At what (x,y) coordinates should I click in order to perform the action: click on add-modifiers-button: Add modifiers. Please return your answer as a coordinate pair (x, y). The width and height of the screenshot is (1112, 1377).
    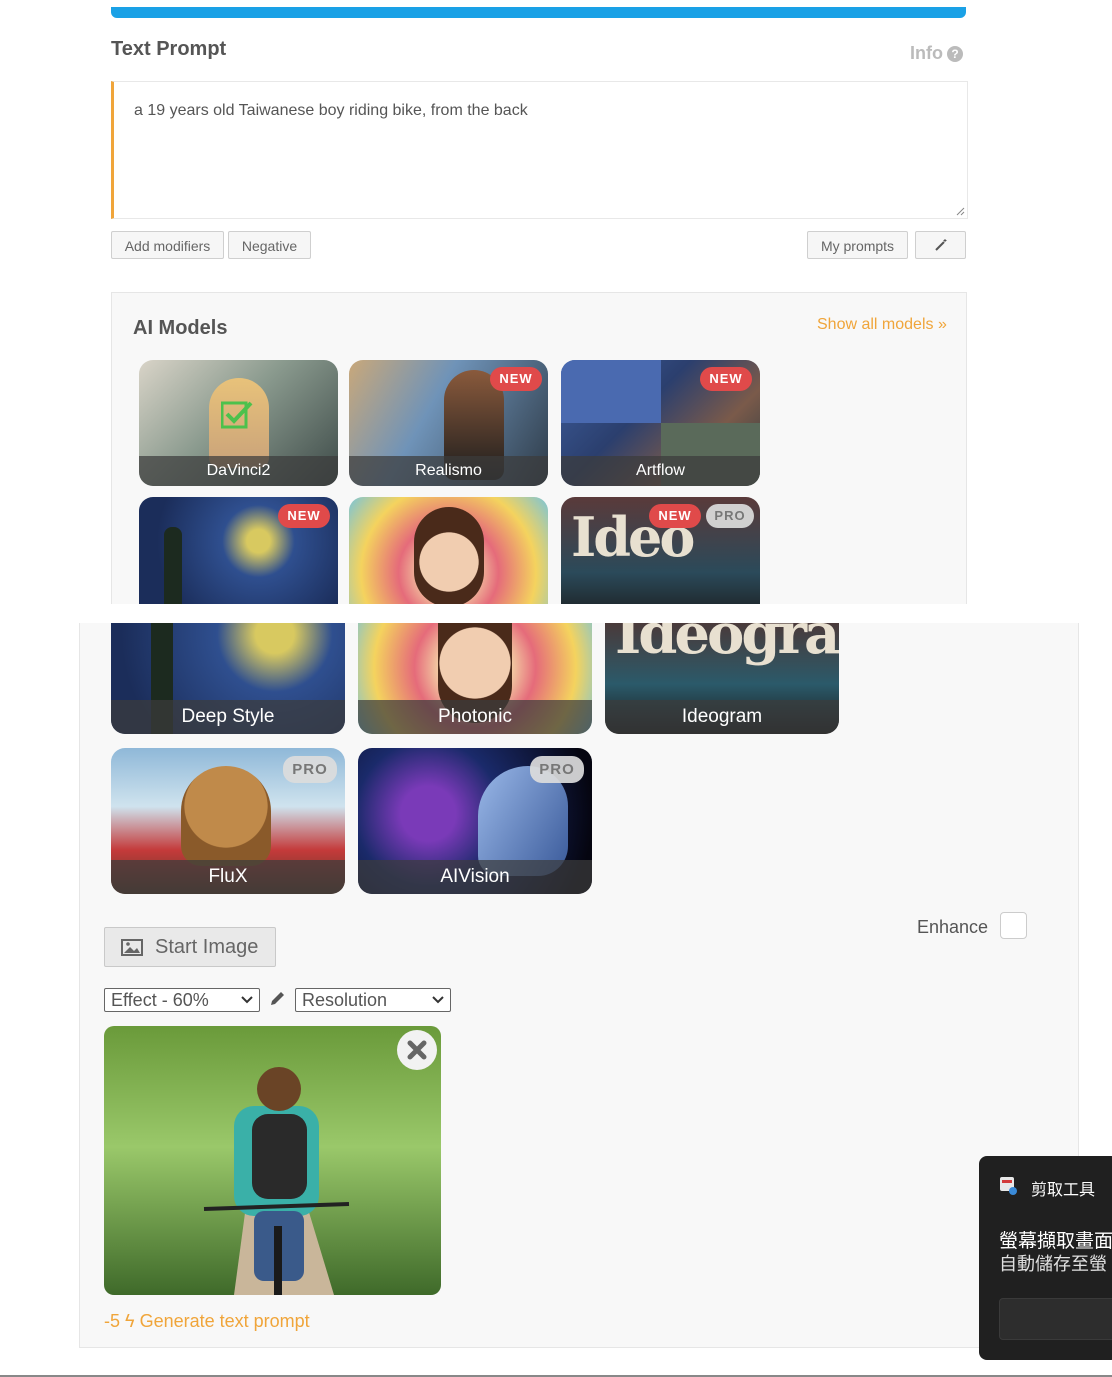
    Looking at the image, I should click on (167, 245).